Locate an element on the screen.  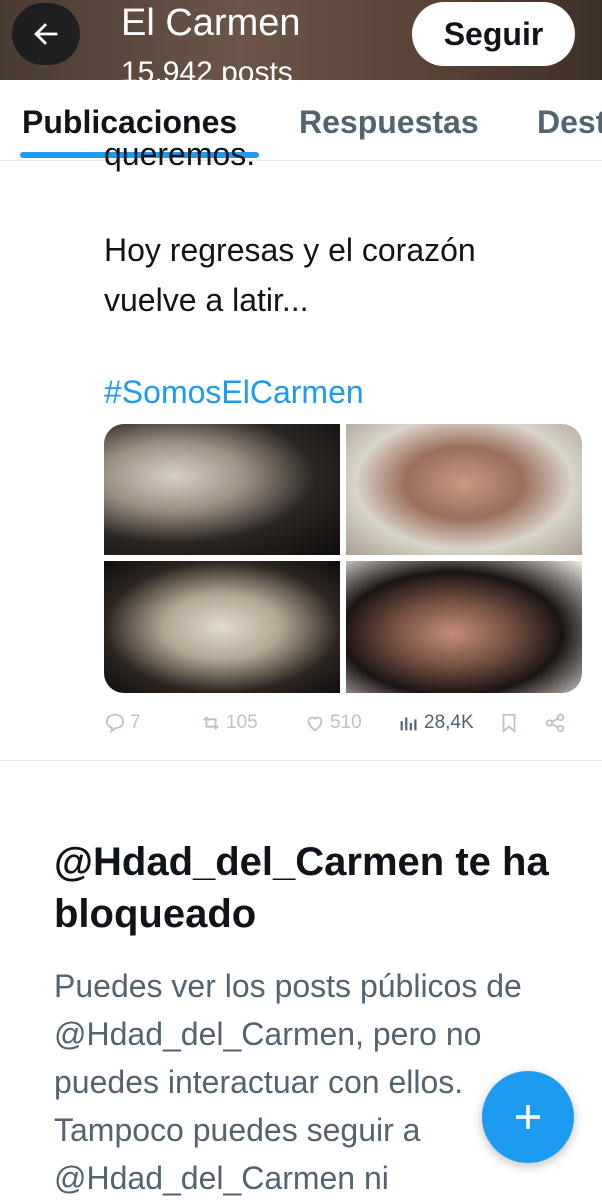
reply-icon is located at coordinates (115, 723).